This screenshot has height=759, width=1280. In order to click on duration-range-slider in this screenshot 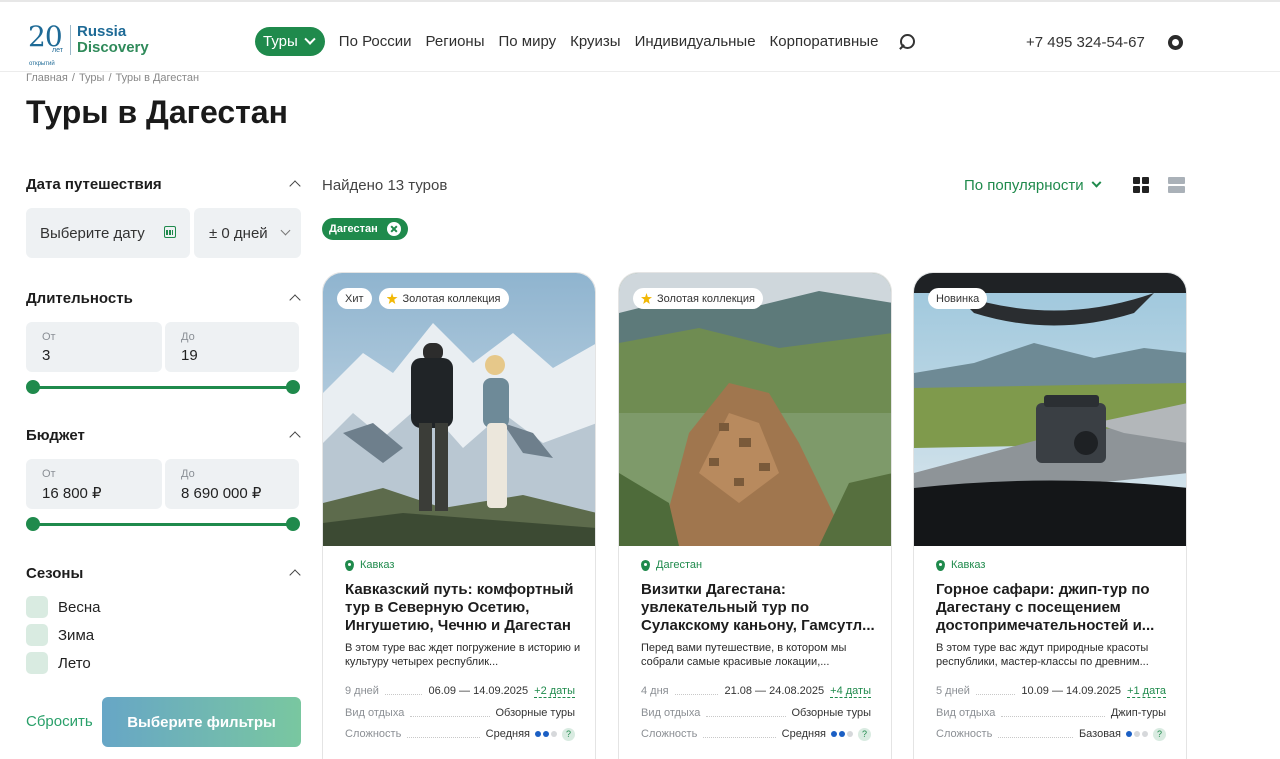, I will do `click(163, 387)`.